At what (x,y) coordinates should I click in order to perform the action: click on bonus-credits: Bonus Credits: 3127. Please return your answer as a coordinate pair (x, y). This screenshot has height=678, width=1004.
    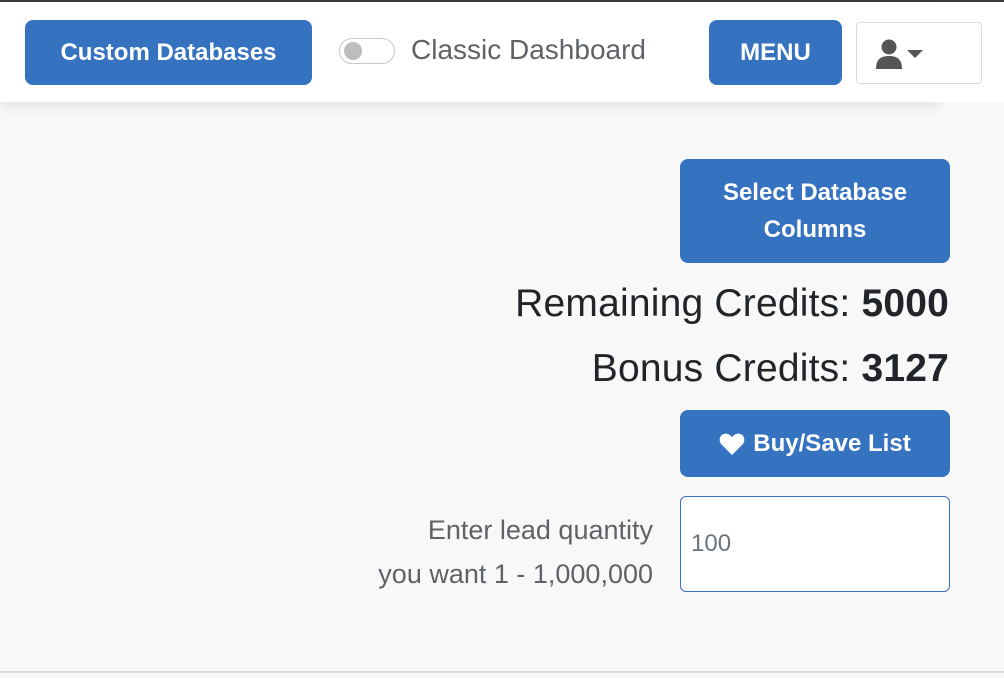
    Looking at the image, I should click on (770, 369).